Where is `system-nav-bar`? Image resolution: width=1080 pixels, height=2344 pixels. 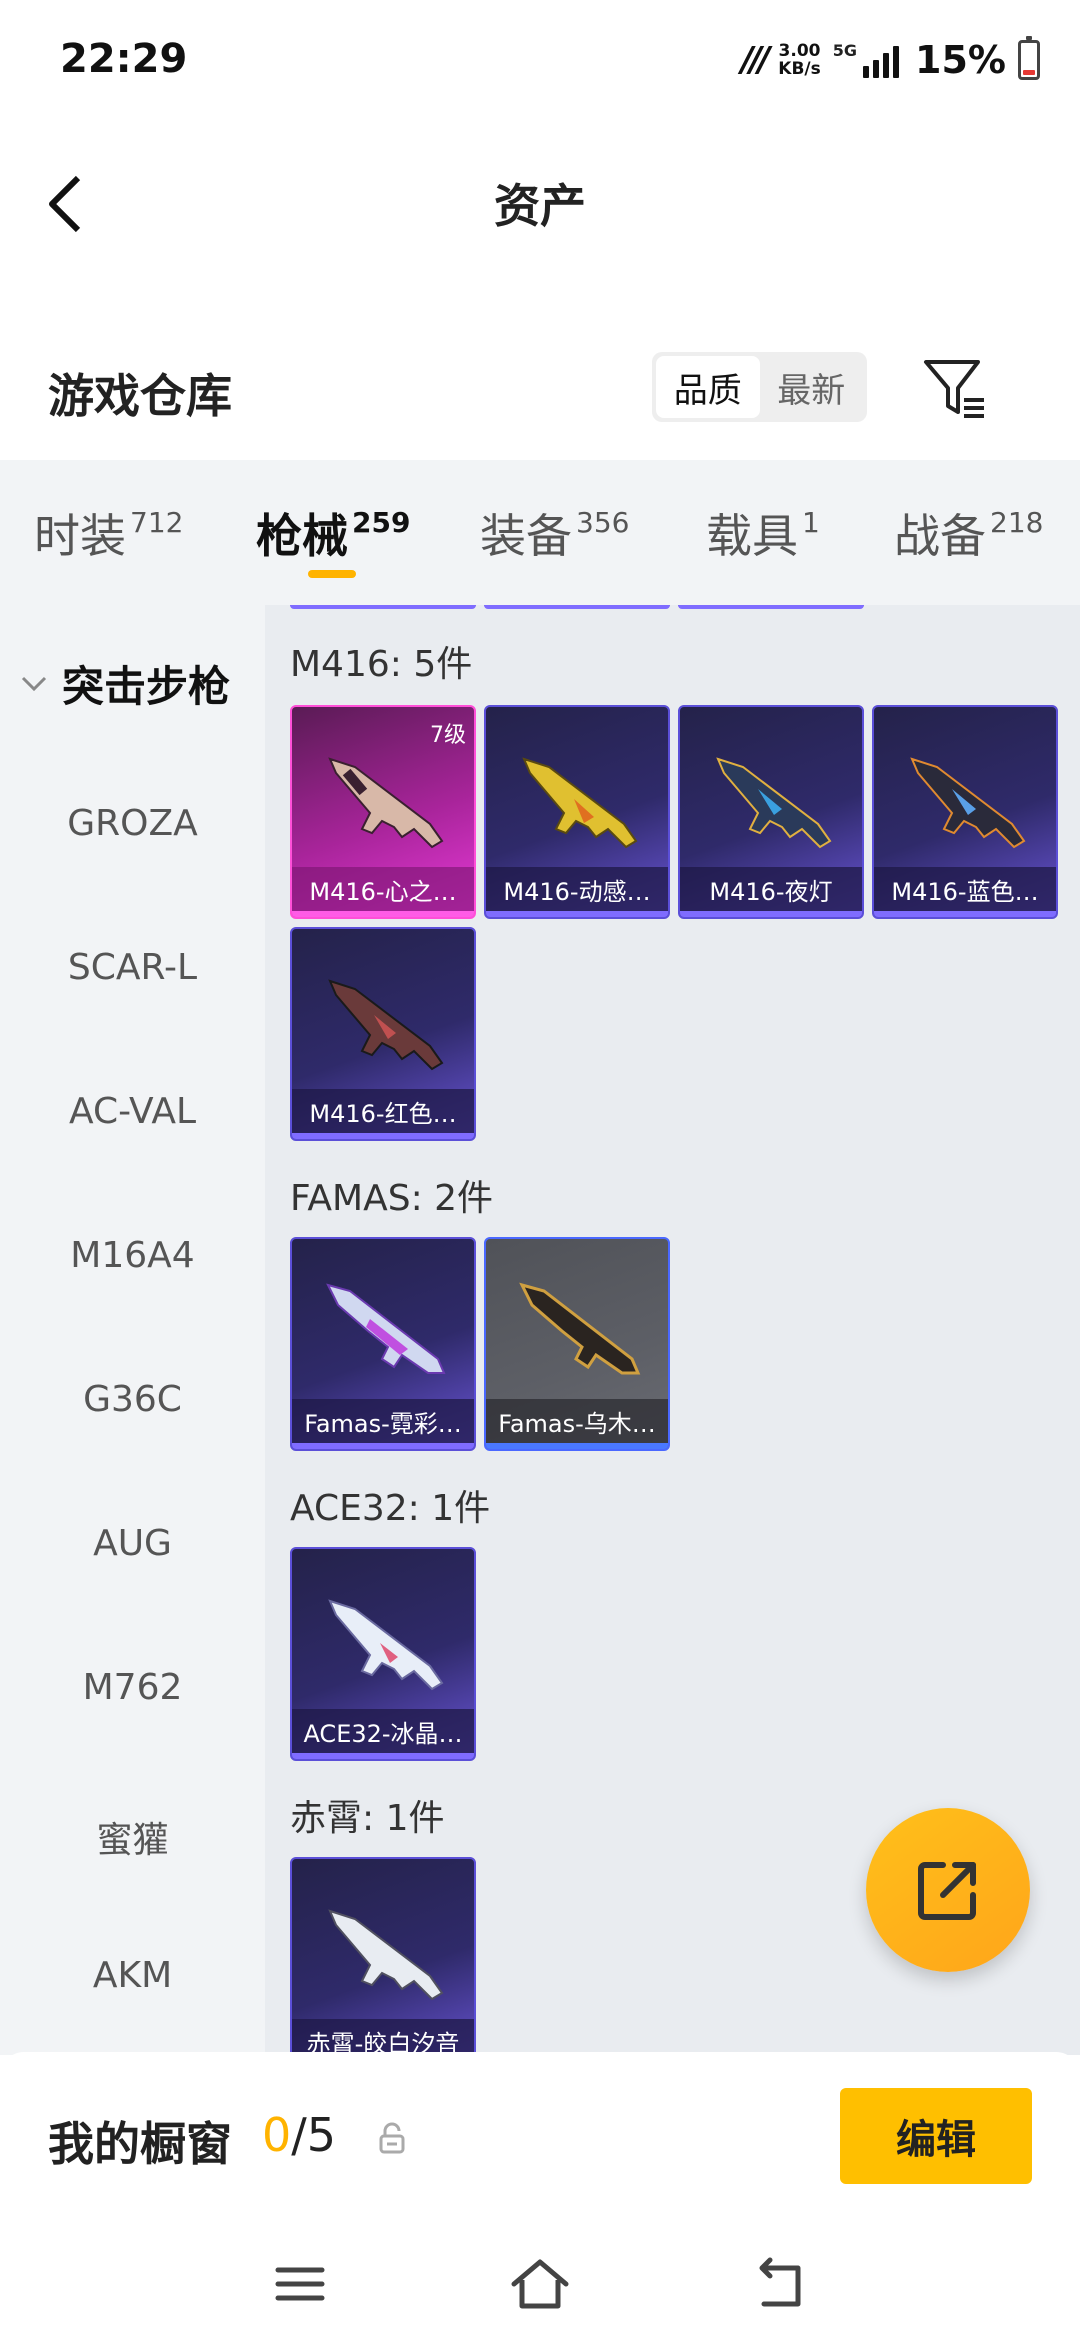
system-nav-bar is located at coordinates (540, 2283).